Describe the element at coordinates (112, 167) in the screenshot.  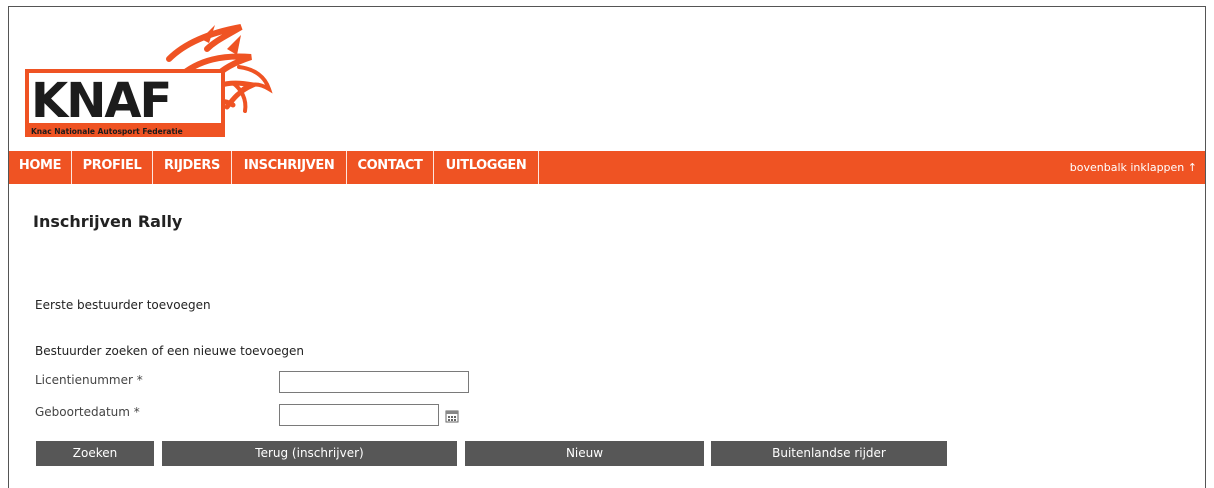
I see `nav-profiel: PROFIEL` at that location.